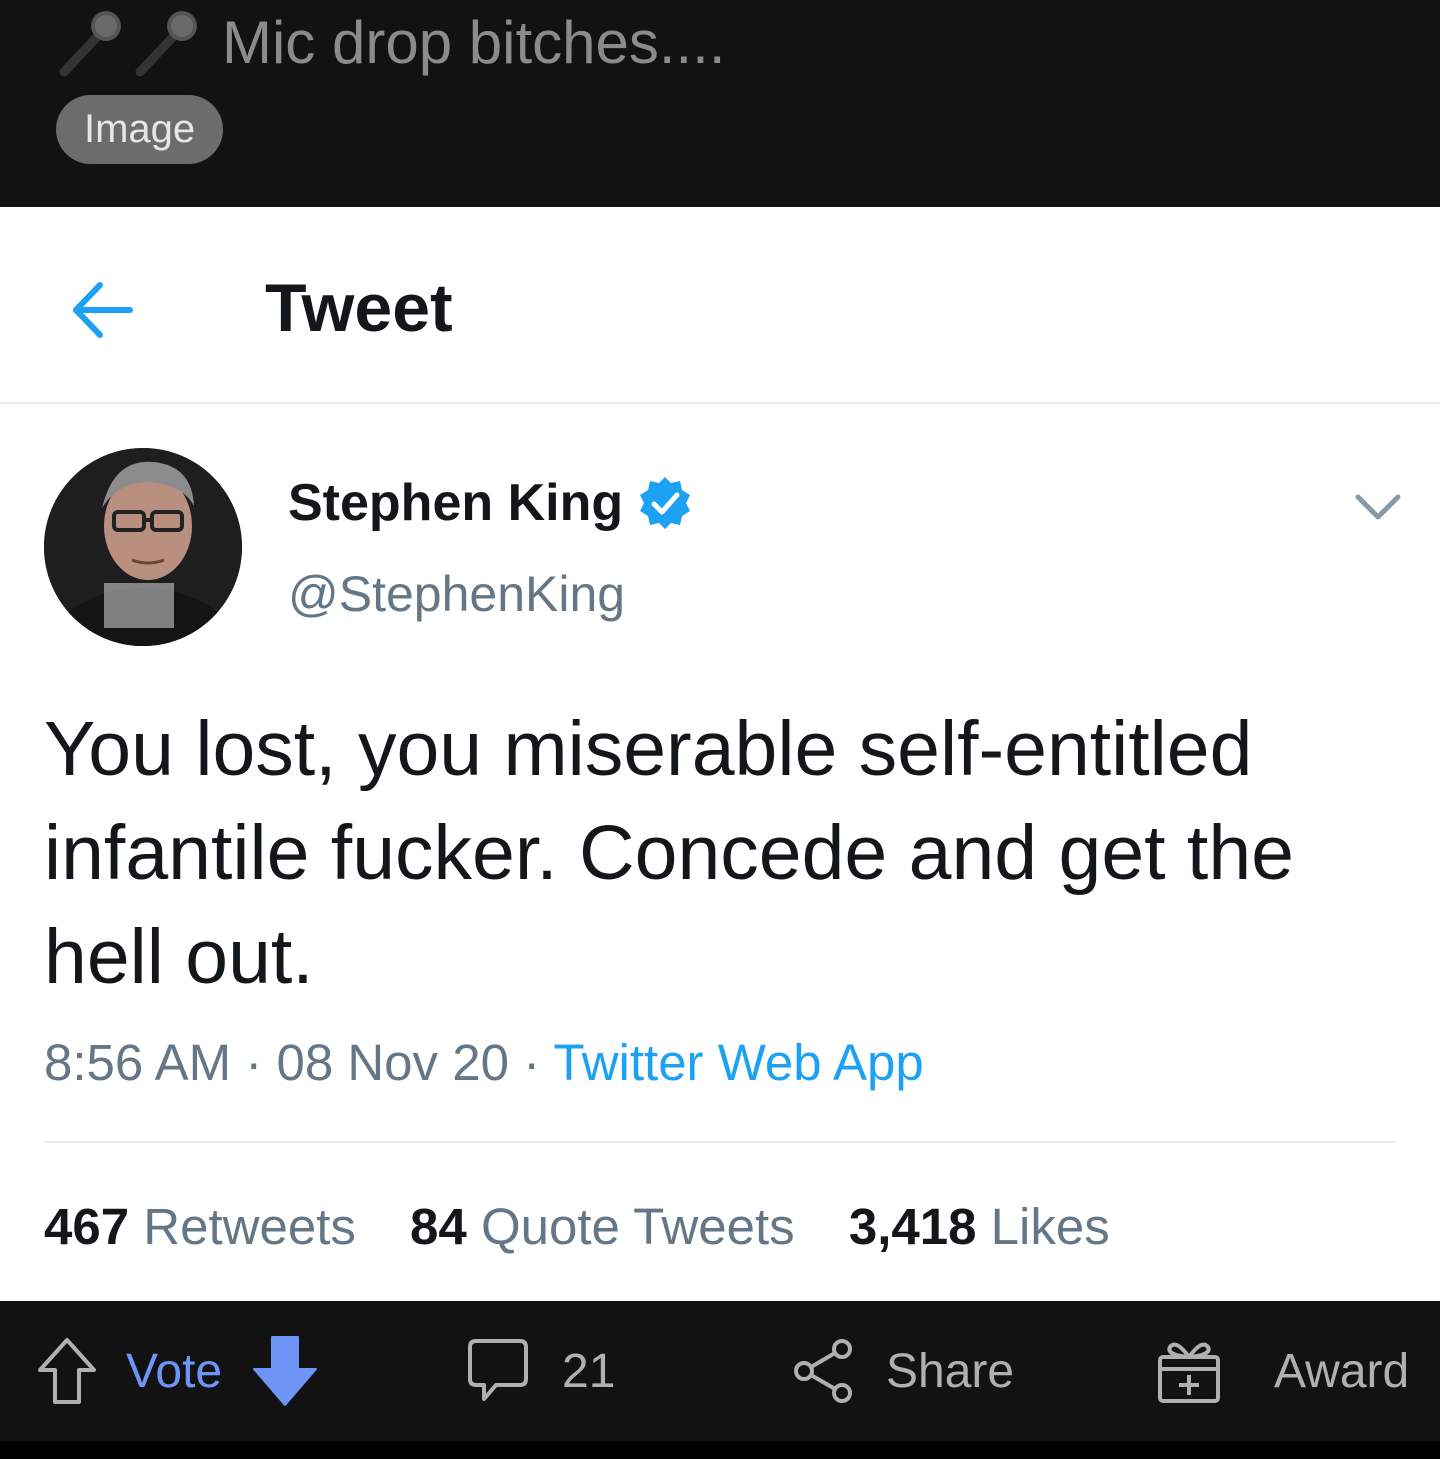  I want to click on upvote-arrow-icon, so click(67, 1371).